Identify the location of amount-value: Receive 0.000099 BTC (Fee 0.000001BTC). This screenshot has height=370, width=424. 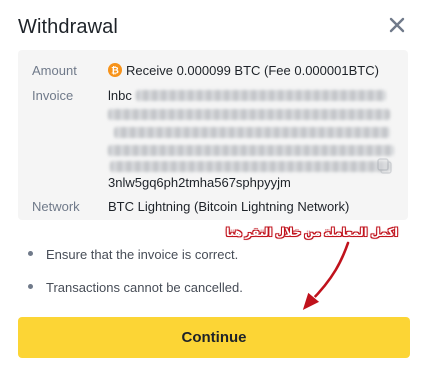
(252, 70).